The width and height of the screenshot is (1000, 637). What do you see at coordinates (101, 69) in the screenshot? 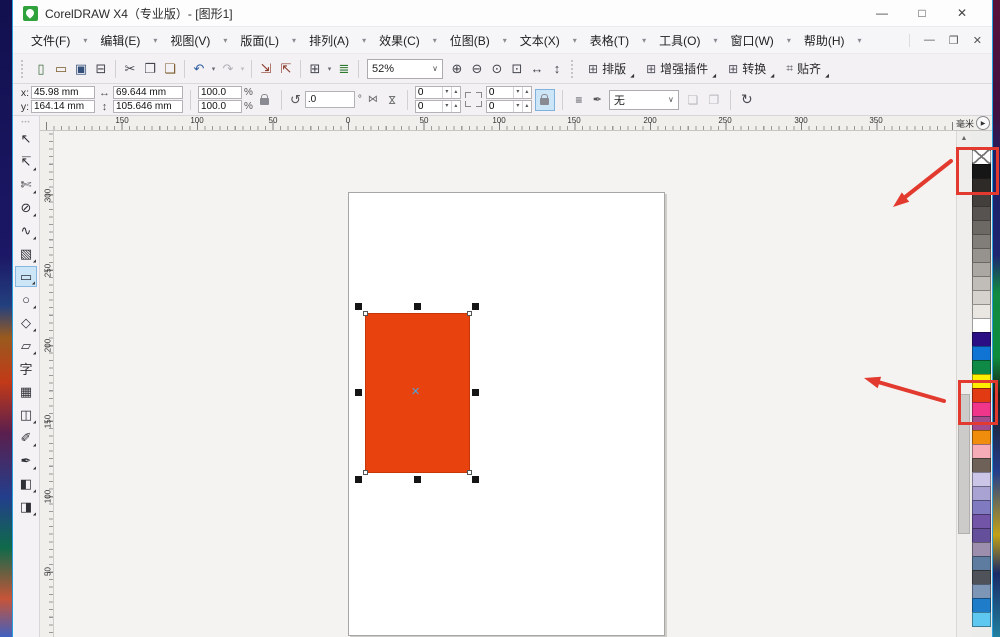
I see `print-icon: ⊟` at bounding box center [101, 69].